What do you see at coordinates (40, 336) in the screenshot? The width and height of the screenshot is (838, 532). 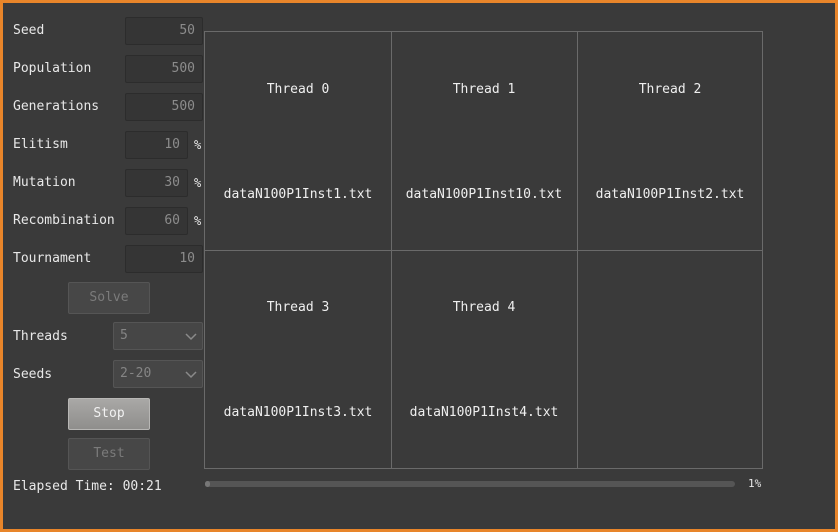 I see `threads-label: Threads` at bounding box center [40, 336].